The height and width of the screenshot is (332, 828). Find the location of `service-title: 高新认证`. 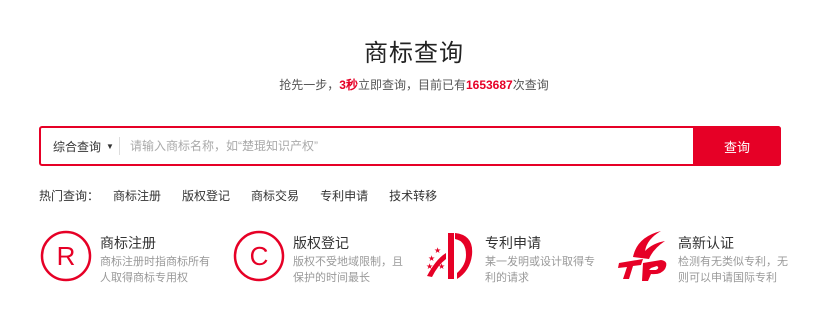

service-title: 高新认证 is located at coordinates (706, 243).